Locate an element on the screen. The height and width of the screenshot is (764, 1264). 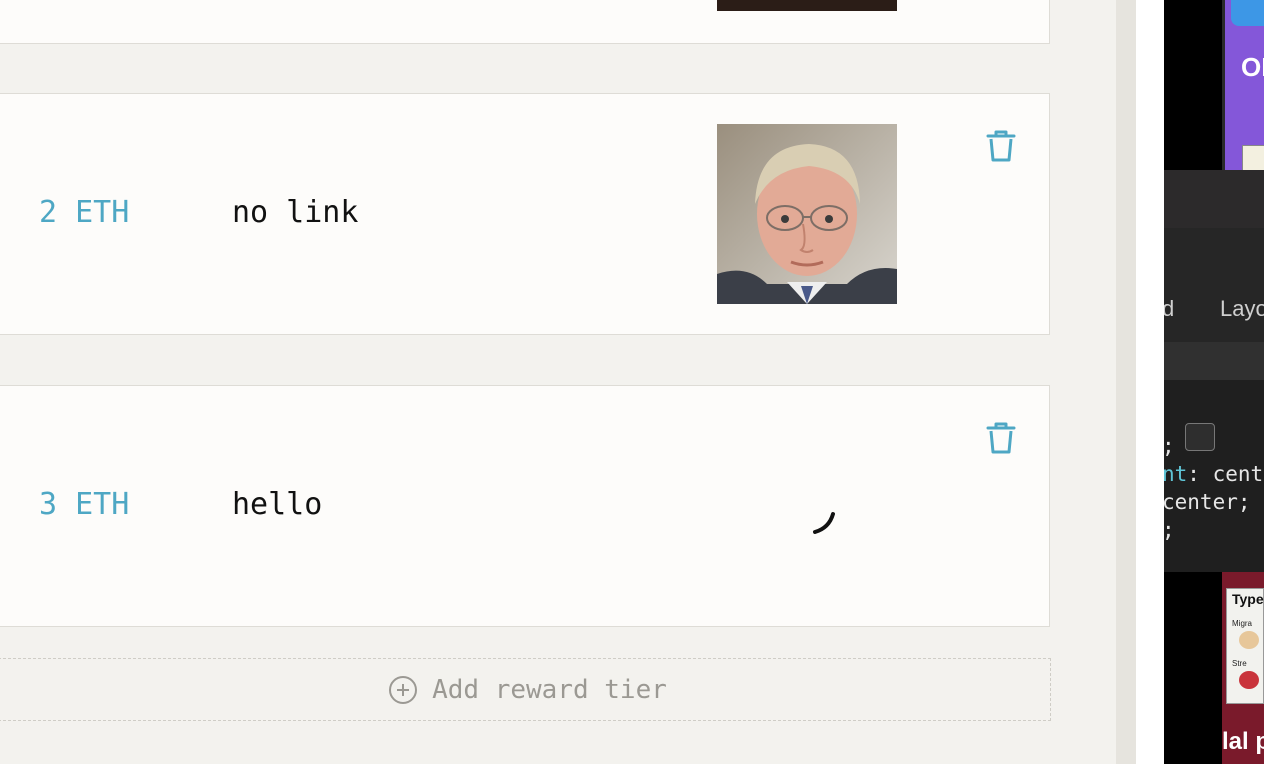
document-thumbnail: Type Migra Stre is located at coordinates (1245, 646).